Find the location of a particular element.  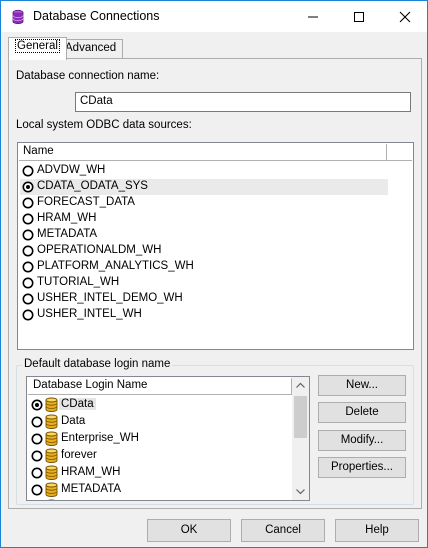

login-item-label: METADATA is located at coordinates (91, 489).